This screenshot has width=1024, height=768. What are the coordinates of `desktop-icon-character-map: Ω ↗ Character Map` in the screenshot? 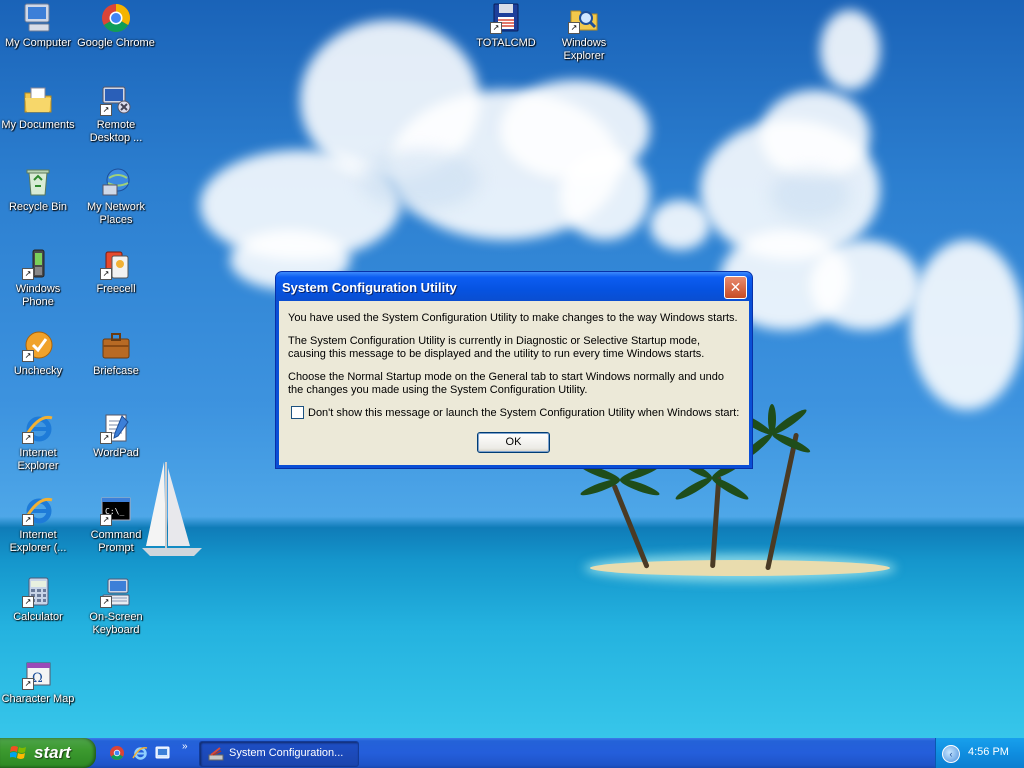 It's located at (38, 682).